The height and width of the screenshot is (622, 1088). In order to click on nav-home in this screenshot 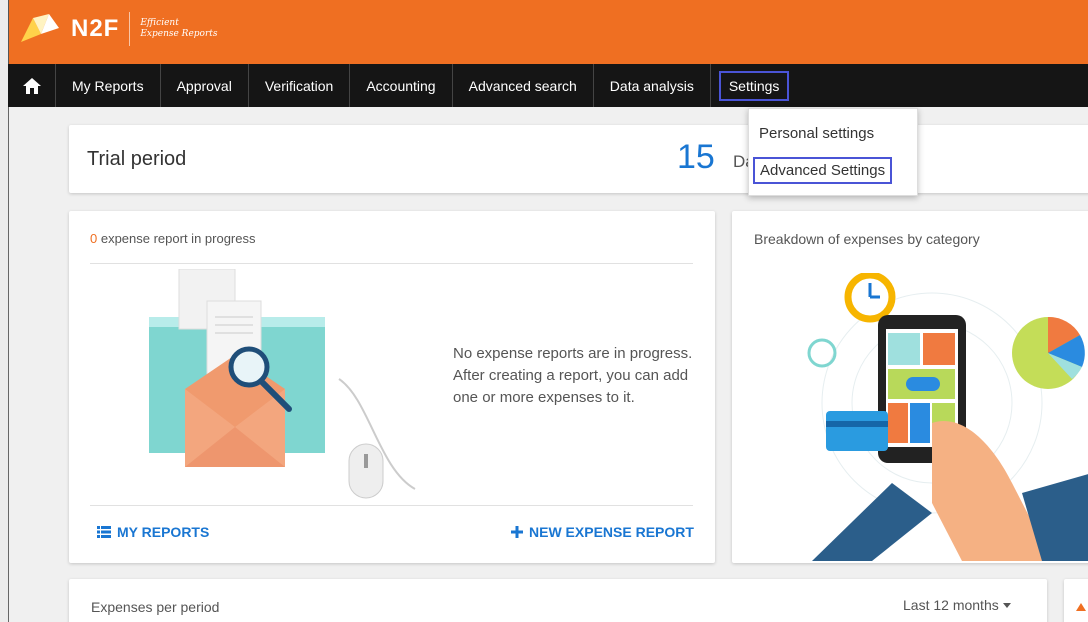, I will do `click(32, 85)`.